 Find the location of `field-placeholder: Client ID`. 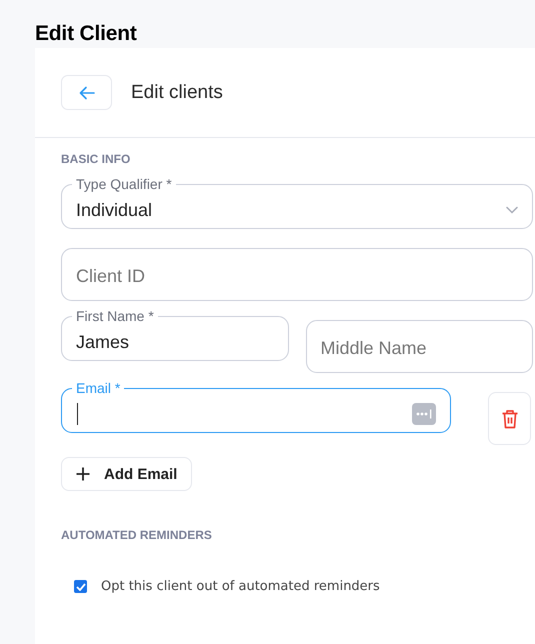

field-placeholder: Client ID is located at coordinates (111, 276).